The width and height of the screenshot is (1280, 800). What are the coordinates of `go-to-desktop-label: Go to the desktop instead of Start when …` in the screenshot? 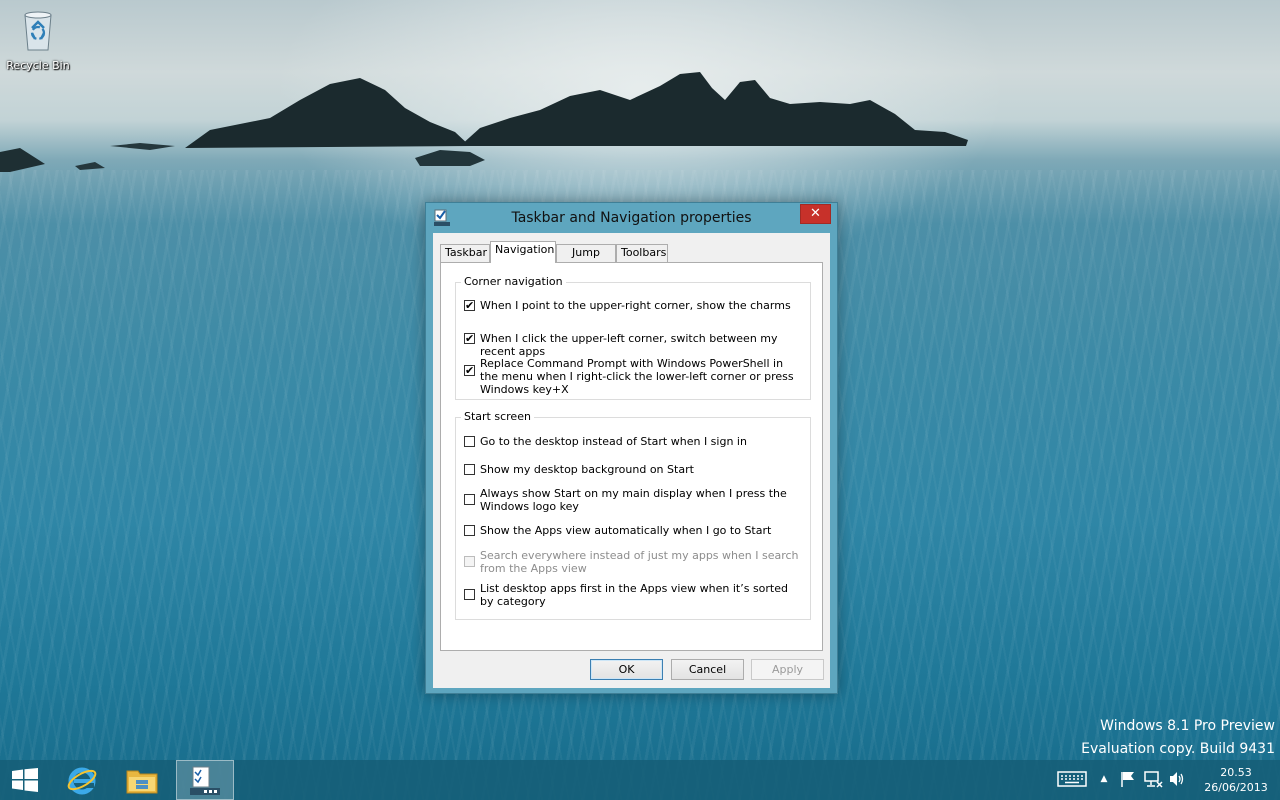 It's located at (613, 441).